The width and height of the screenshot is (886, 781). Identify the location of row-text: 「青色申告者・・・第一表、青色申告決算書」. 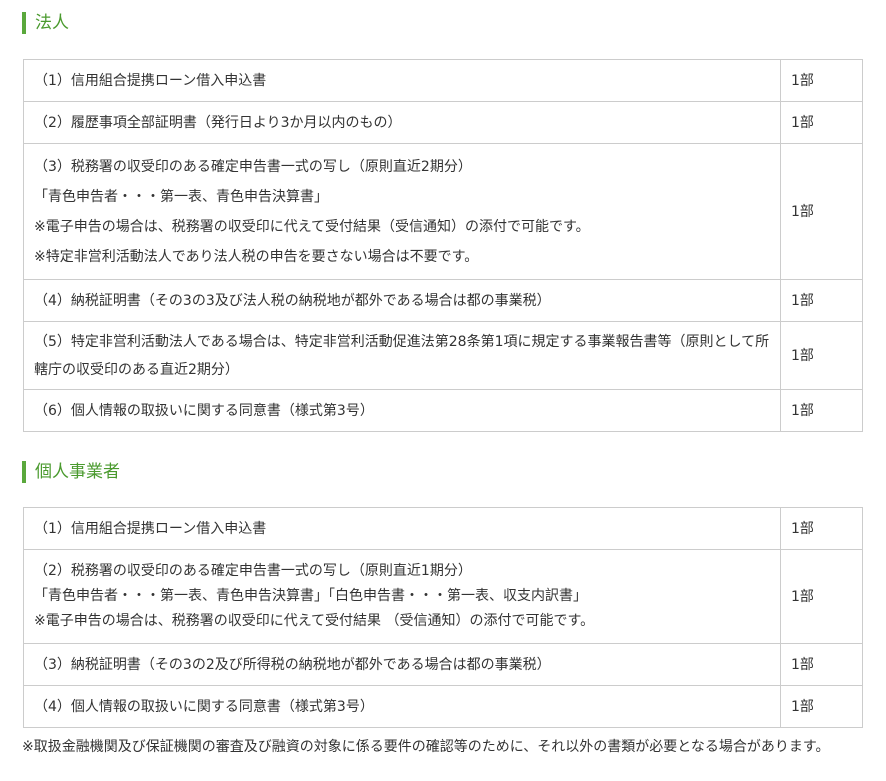
(181, 196).